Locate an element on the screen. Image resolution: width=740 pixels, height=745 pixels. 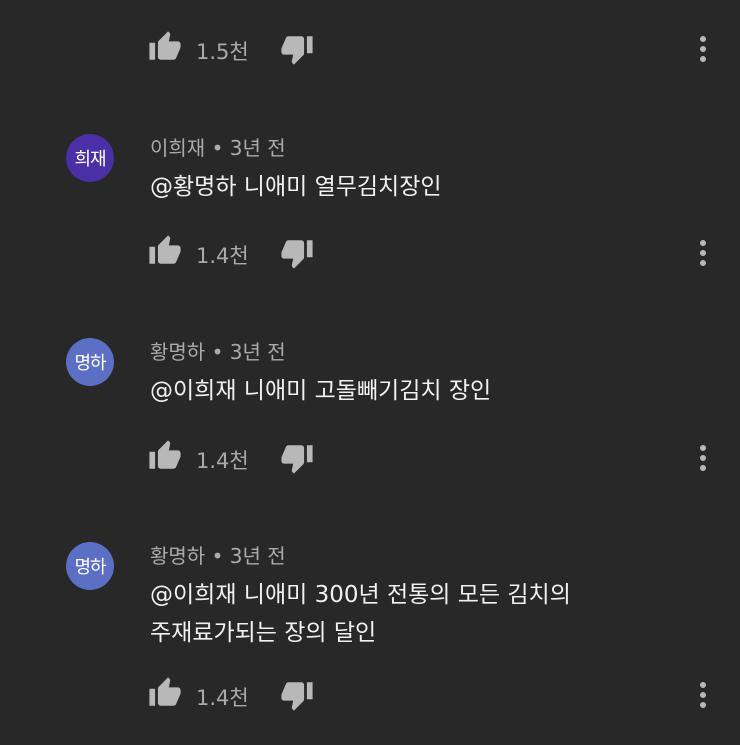
author-name: 이희재 is located at coordinates (177, 148).